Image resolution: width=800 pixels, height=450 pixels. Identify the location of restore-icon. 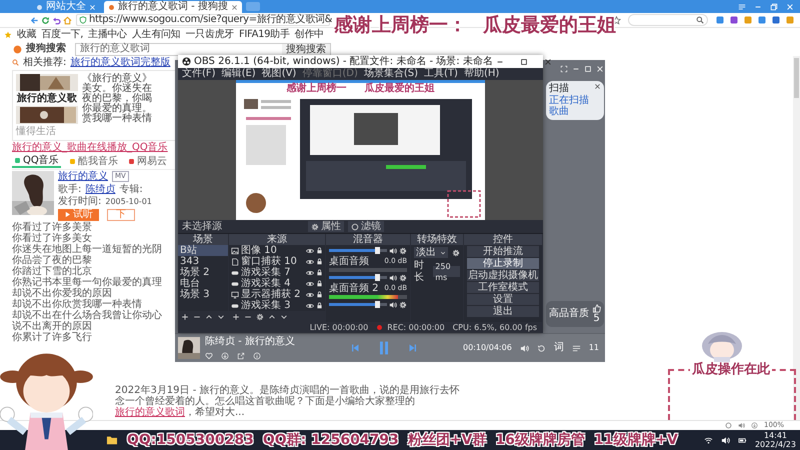
(774, 6).